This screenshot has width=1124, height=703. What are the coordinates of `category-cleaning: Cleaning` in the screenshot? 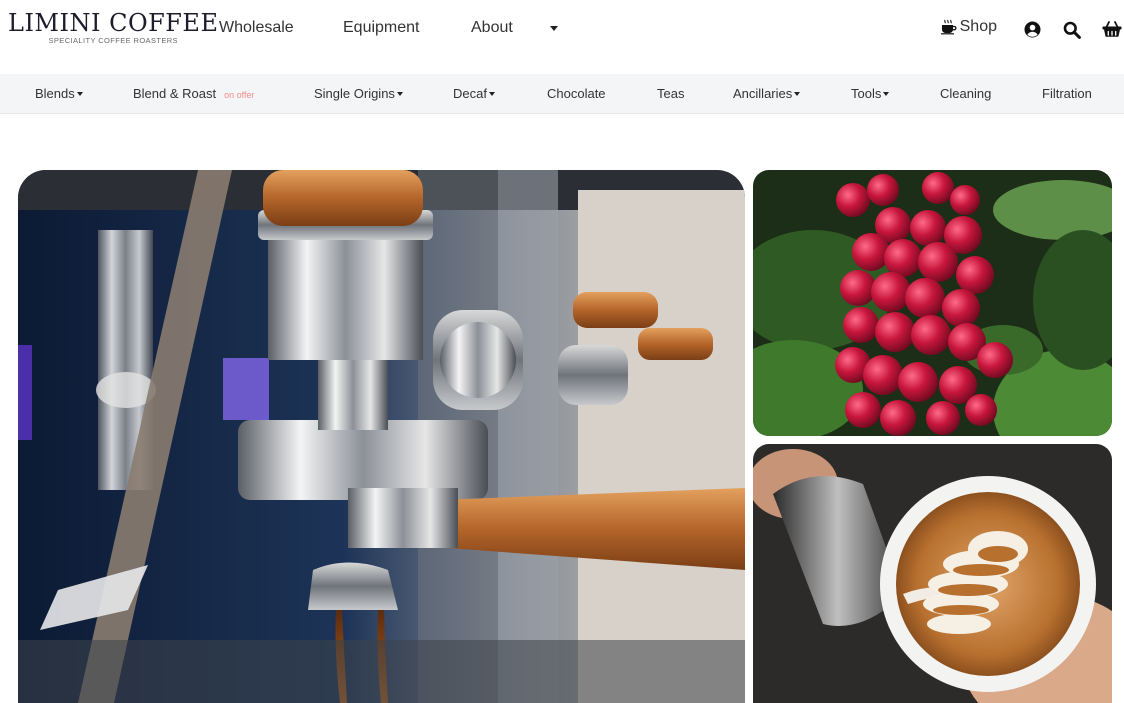 It's located at (965, 93).